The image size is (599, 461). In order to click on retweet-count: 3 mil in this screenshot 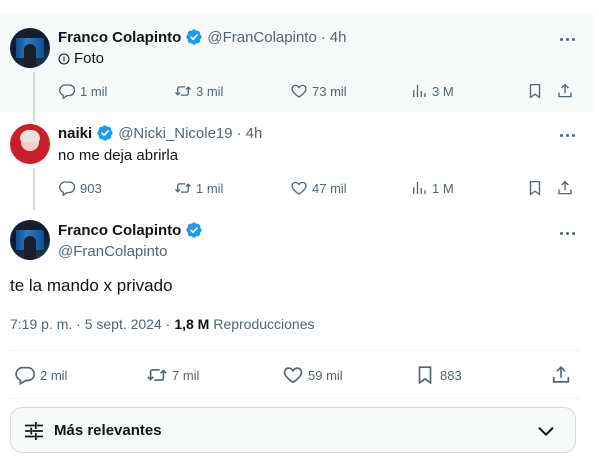, I will do `click(210, 91)`.